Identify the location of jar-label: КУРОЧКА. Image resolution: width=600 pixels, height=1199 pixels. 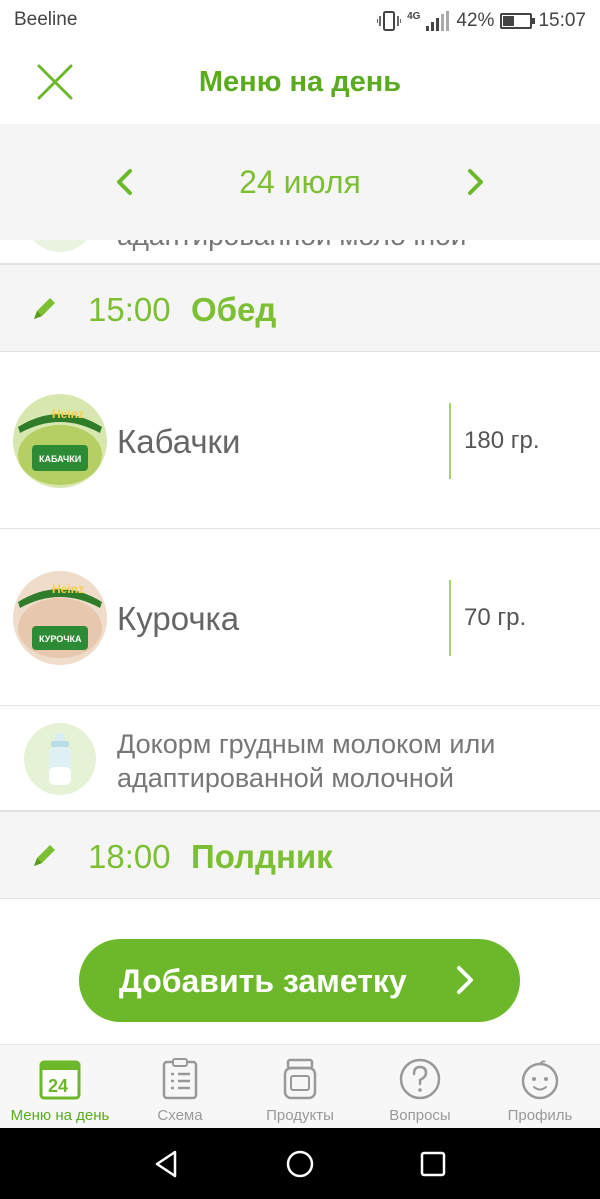
(60, 639).